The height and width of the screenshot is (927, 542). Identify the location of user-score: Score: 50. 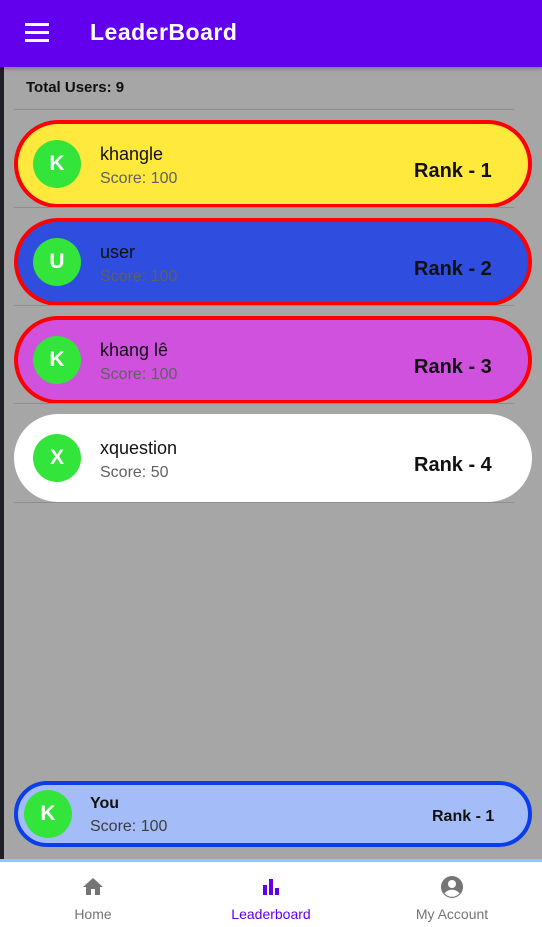
(134, 472).